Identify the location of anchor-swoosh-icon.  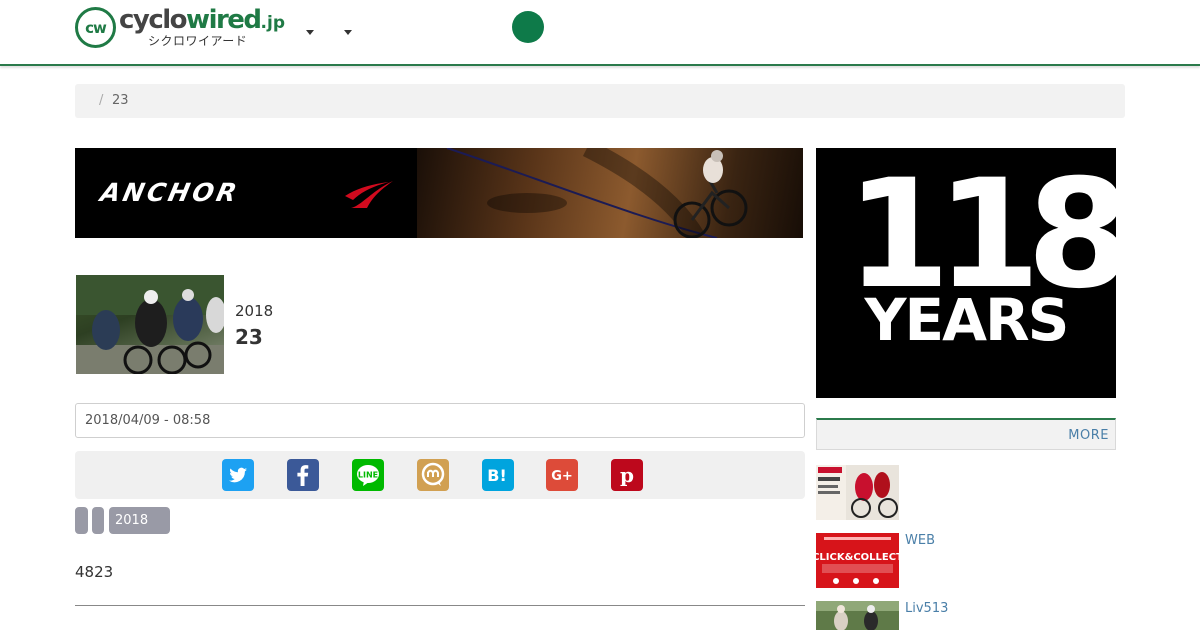
(369, 194).